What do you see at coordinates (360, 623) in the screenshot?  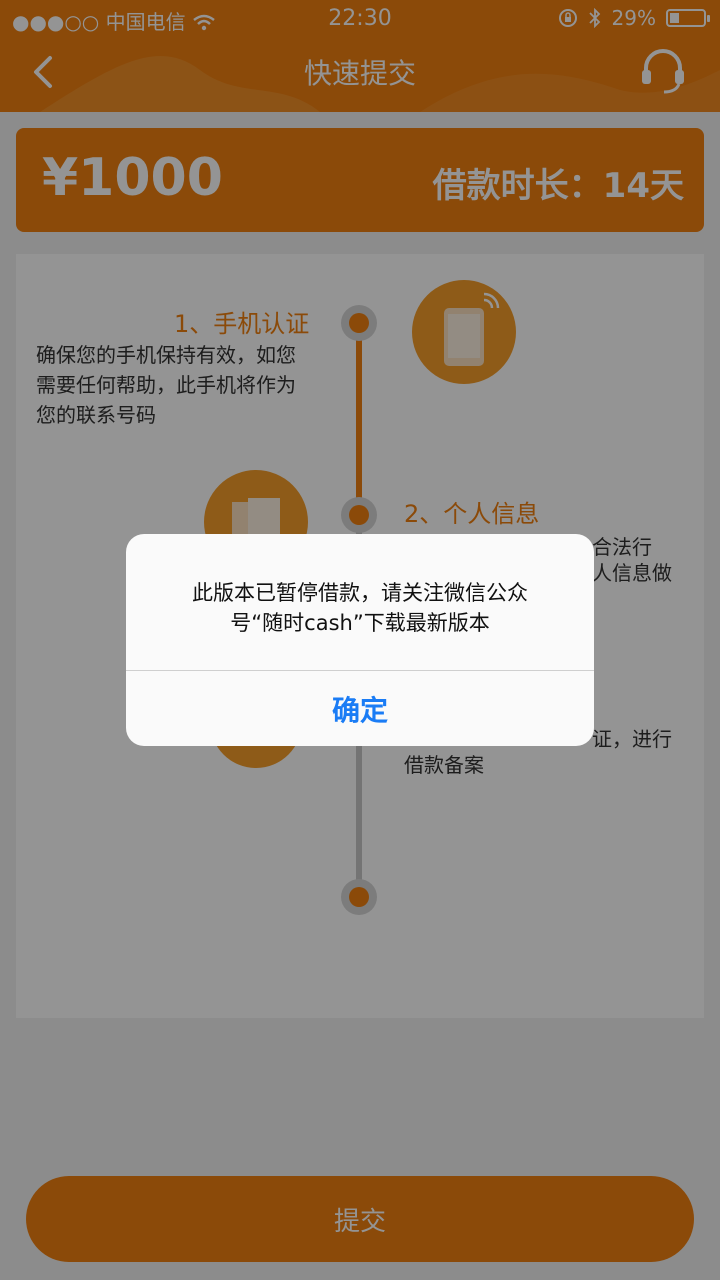 I see `alert-message-line2: 号“随时cash”下载最新版本` at bounding box center [360, 623].